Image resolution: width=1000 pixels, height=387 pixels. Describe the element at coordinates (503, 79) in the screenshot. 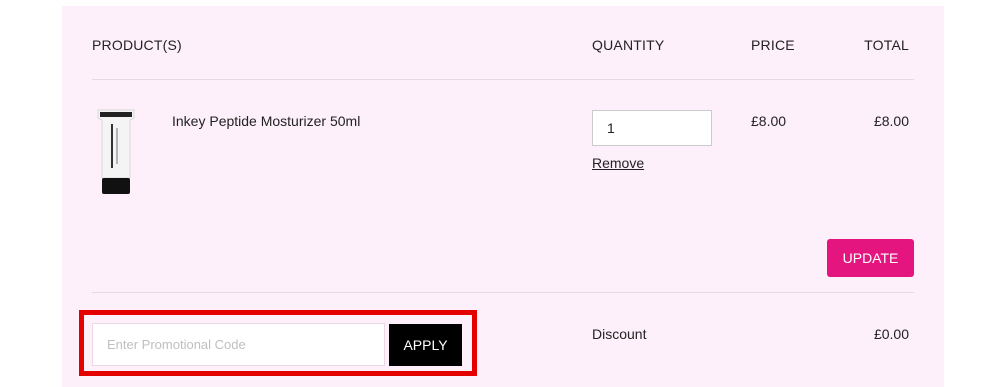

I see `header-divider` at that location.